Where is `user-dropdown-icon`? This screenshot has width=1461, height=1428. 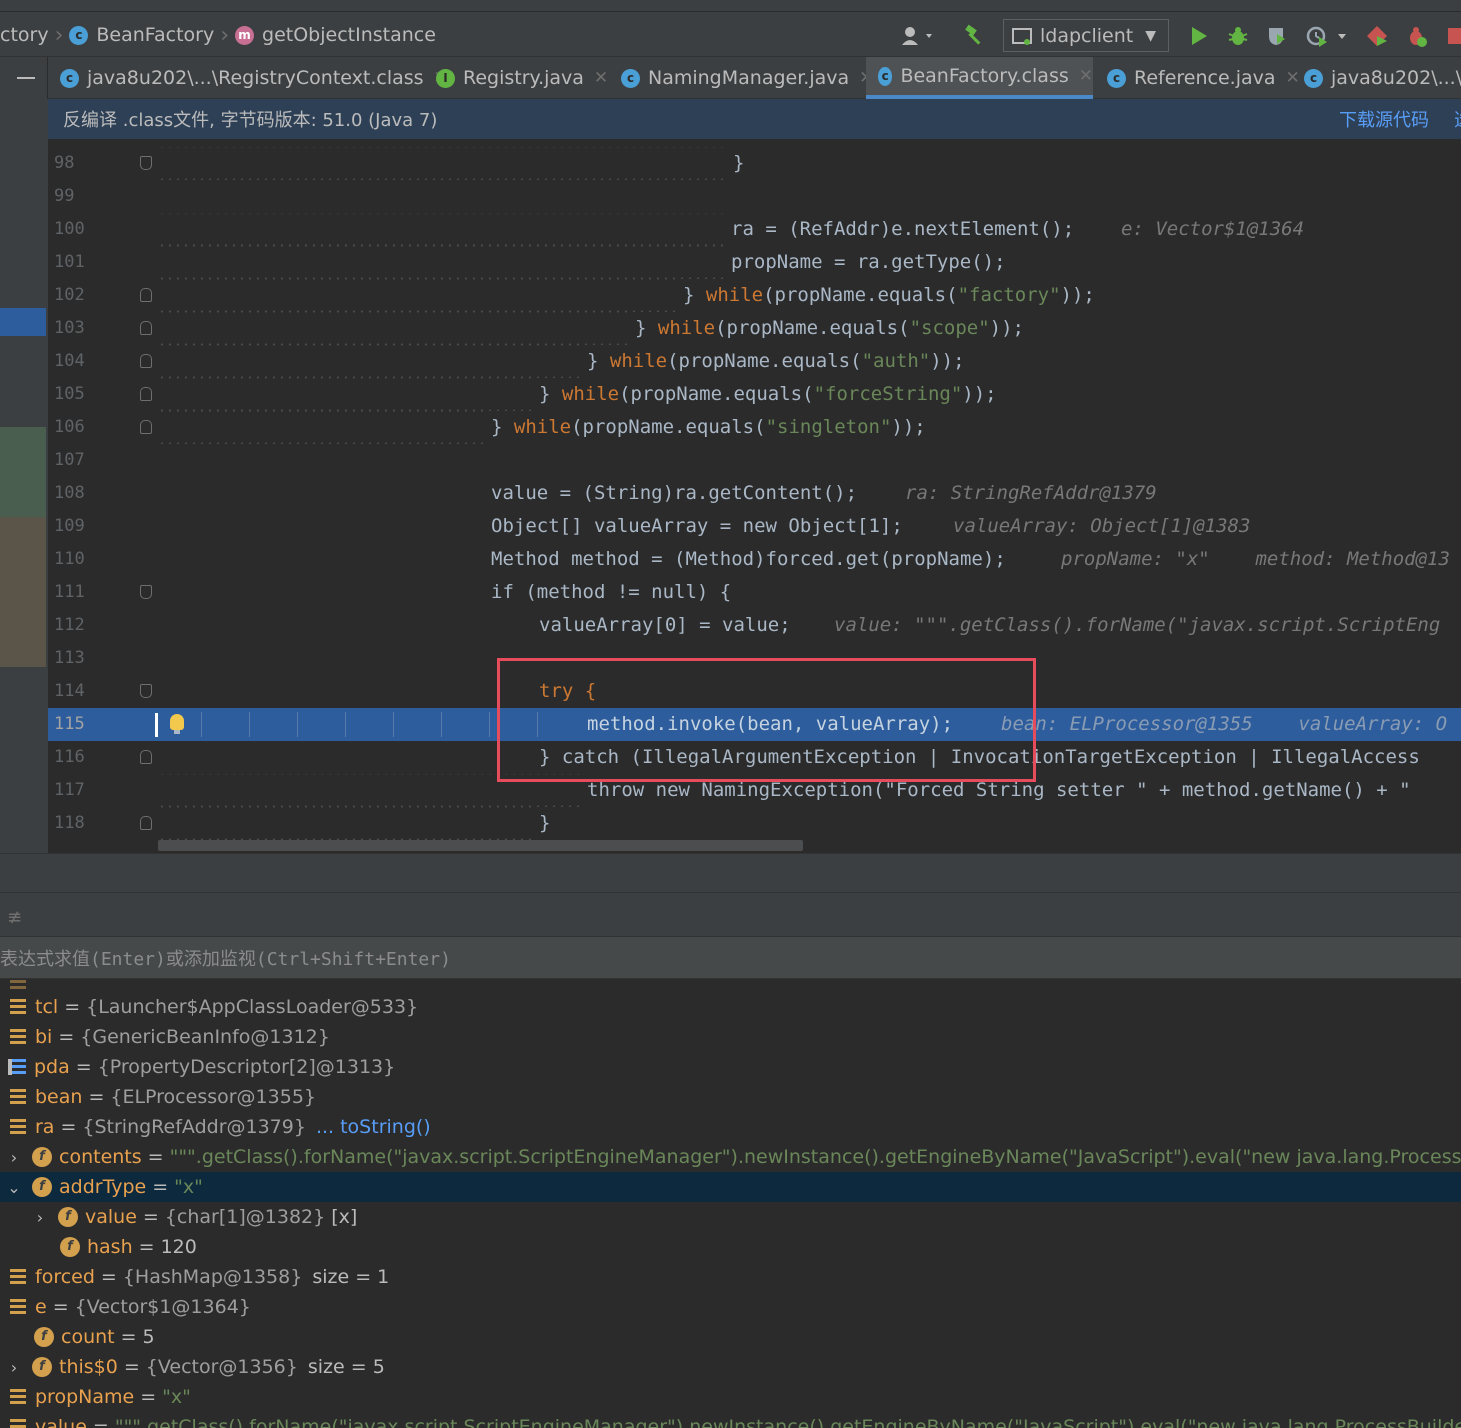
user-dropdown-icon is located at coordinates (918, 36).